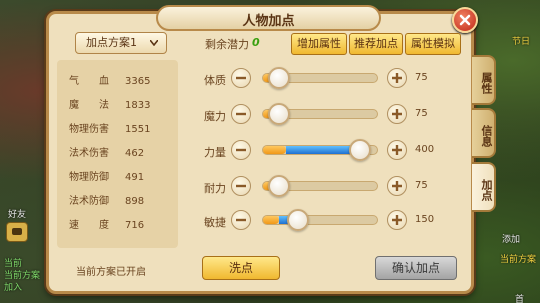  Describe the element at coordinates (425, 219) in the screenshot. I see `attribute-value: 150` at that location.